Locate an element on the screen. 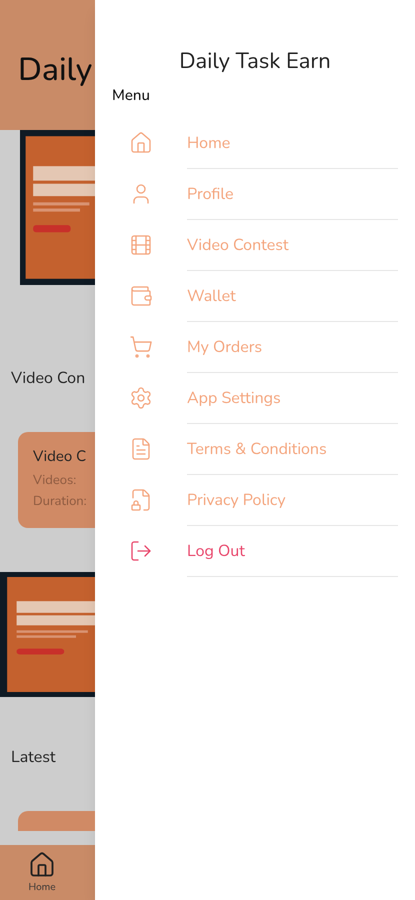 This screenshot has height=900, width=415. cart-icon is located at coordinates (141, 347).